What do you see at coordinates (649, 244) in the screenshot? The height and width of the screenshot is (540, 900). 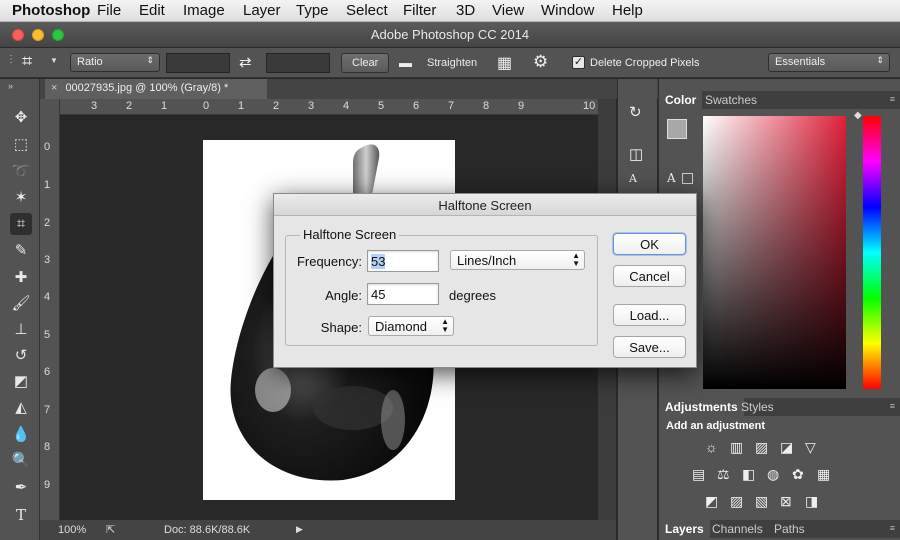 I see `ok-button: OK` at bounding box center [649, 244].